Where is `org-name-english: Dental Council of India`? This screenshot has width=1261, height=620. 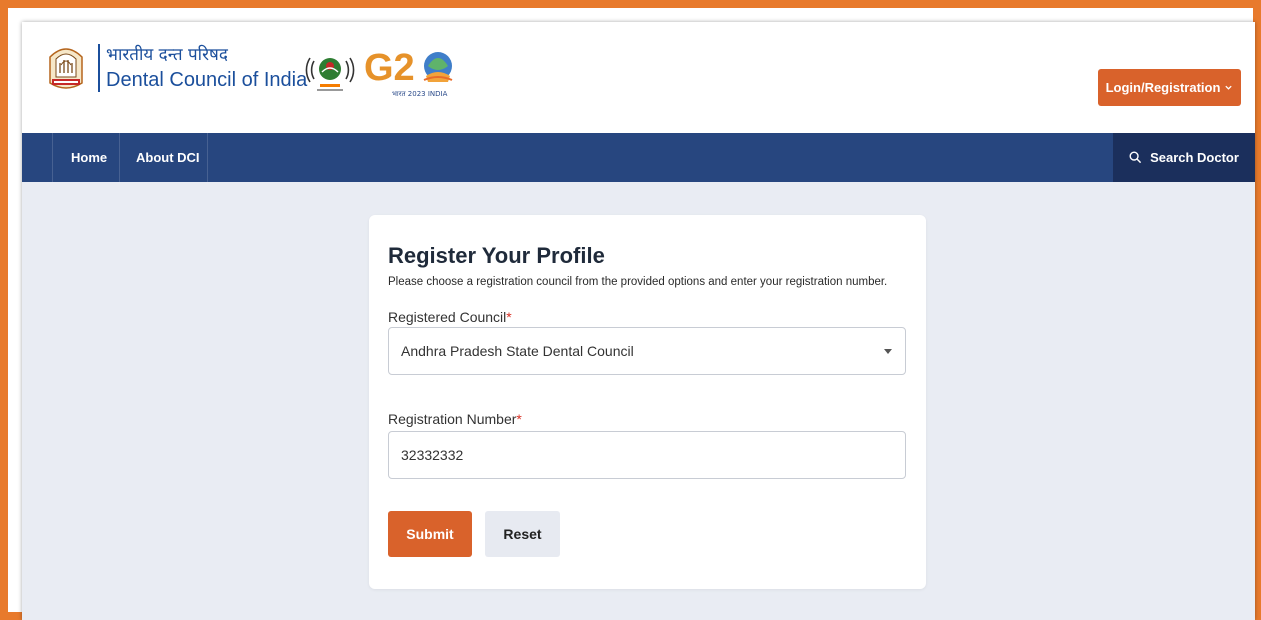
org-name-english: Dental Council of India is located at coordinates (207, 80).